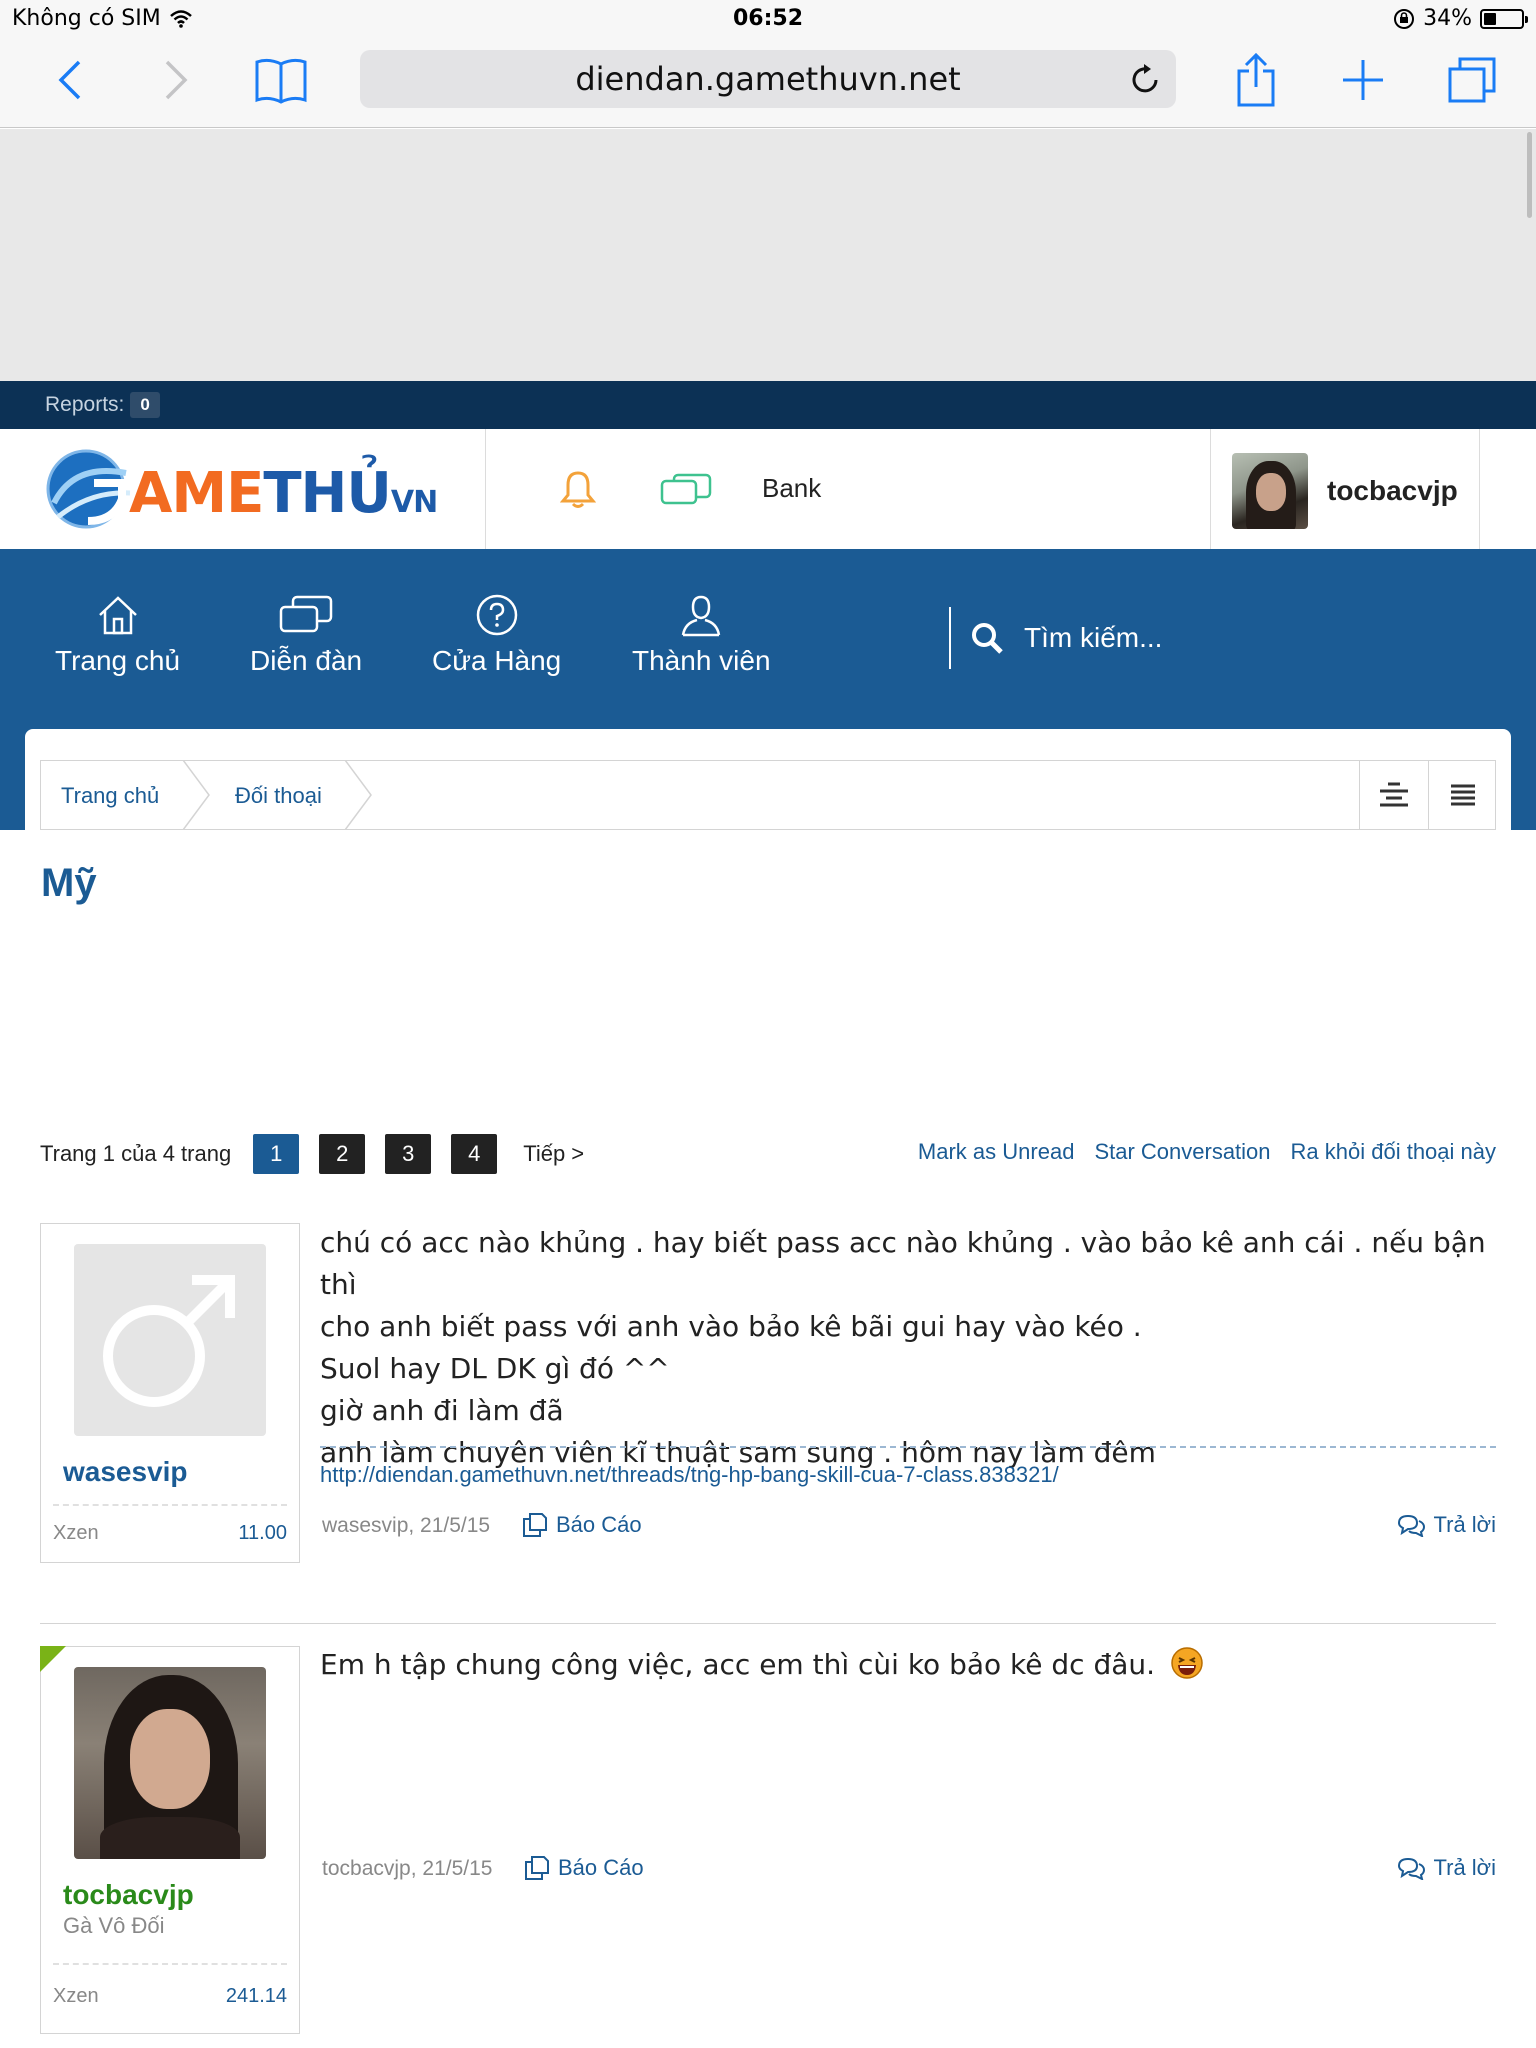  I want to click on bookmarks-button, so click(281, 80).